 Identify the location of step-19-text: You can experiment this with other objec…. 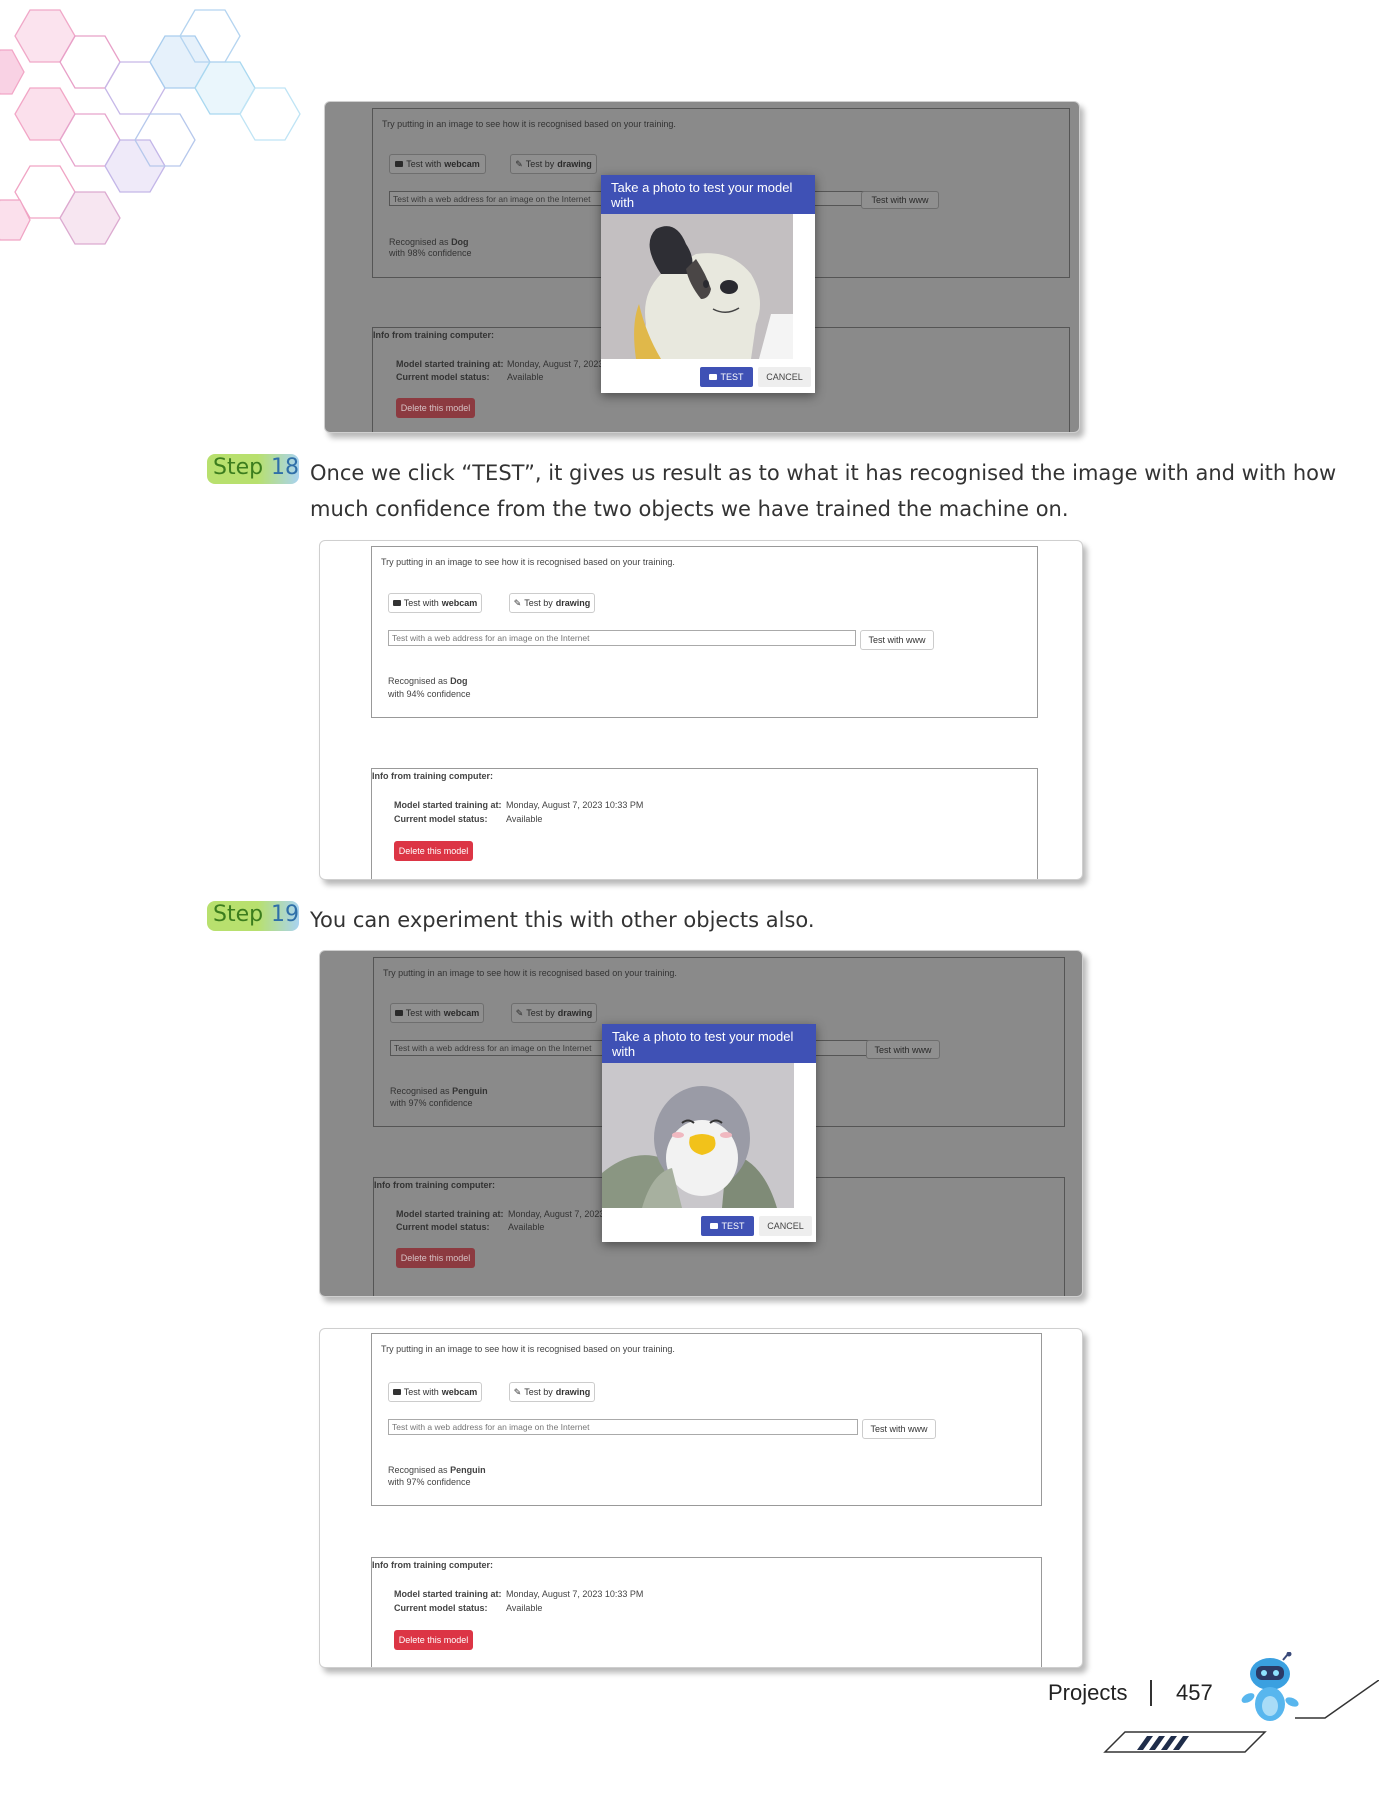
(562, 920).